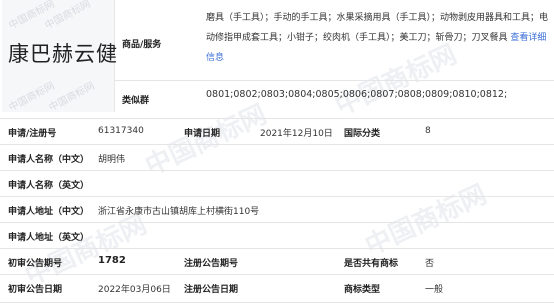  I want to click on row-address-en: 申请人地址（英文）, so click(277, 235).